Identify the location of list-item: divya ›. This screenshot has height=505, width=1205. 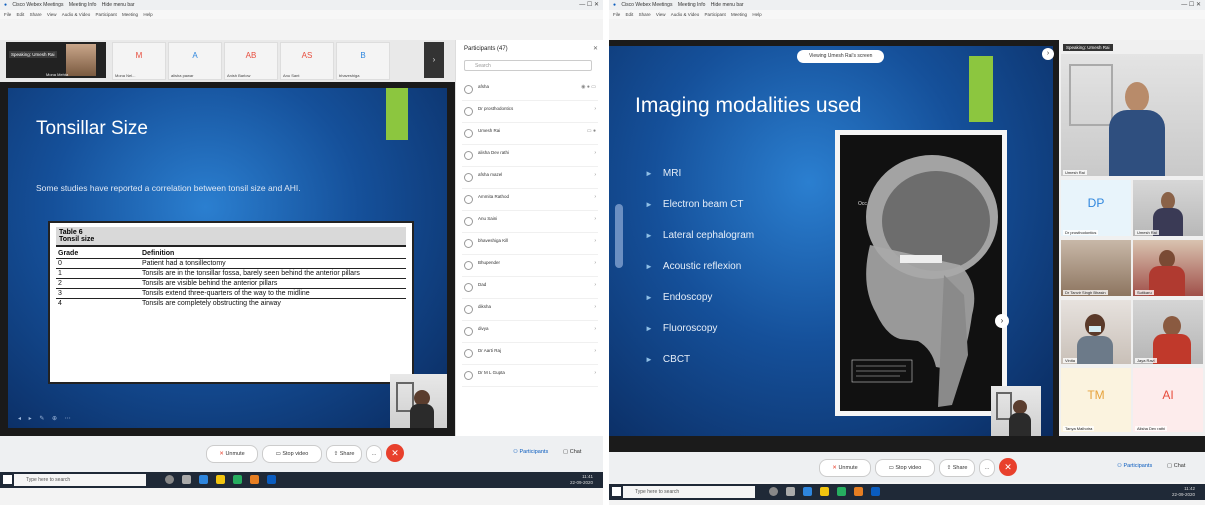
(530, 331).